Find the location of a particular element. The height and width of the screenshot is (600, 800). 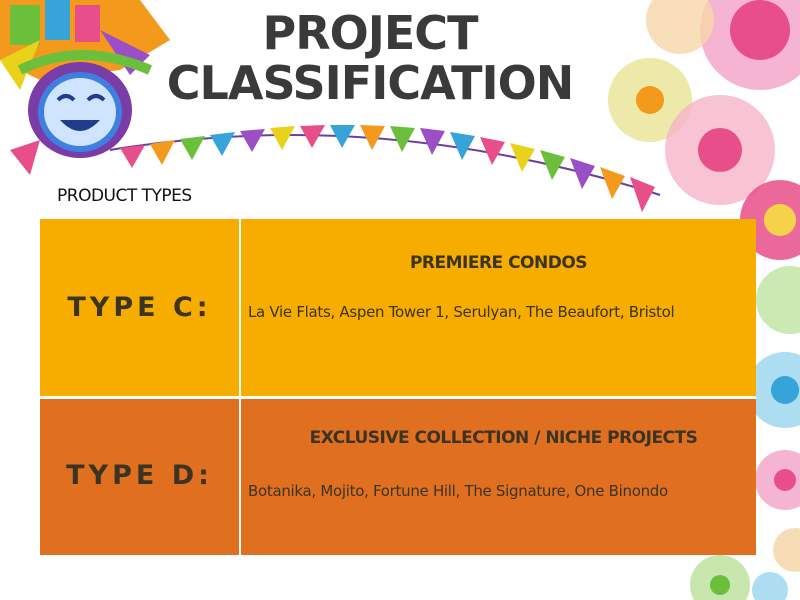

type-label: TYPE C: is located at coordinates (139, 307).